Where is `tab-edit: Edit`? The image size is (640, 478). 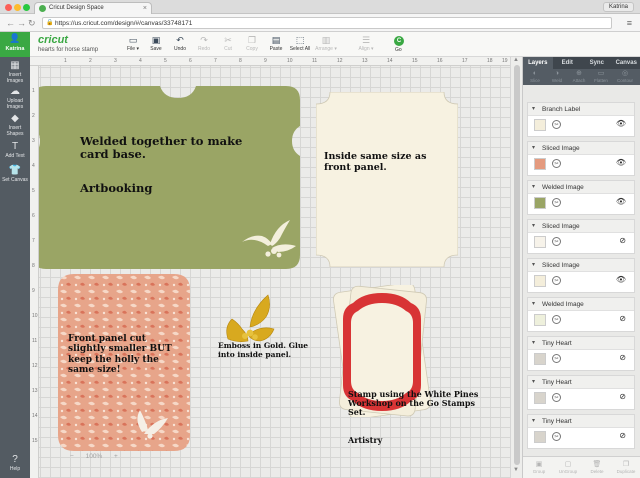 tab-edit: Edit is located at coordinates (568, 63).